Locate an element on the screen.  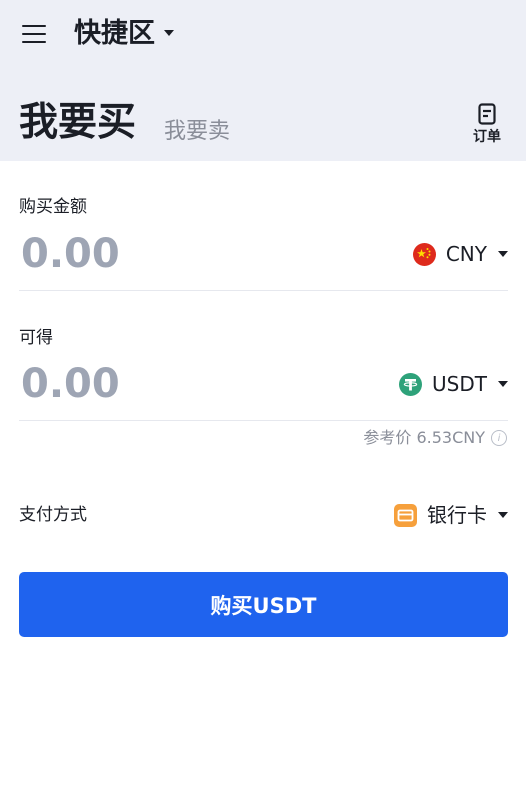
info-icon: i is located at coordinates (499, 438).